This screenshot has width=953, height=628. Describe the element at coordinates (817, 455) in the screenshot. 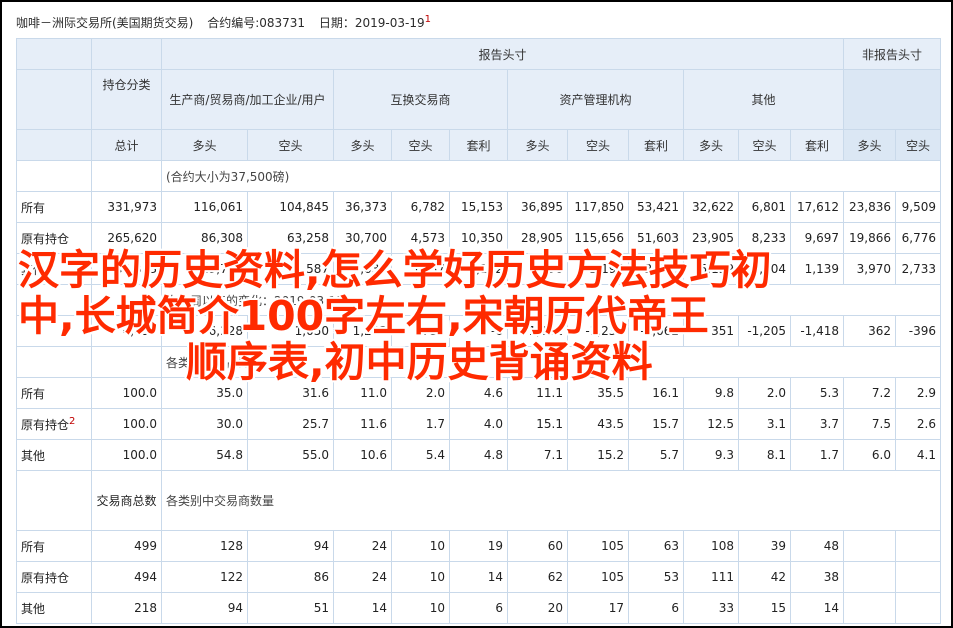

I see `cell-value: 1.7` at that location.